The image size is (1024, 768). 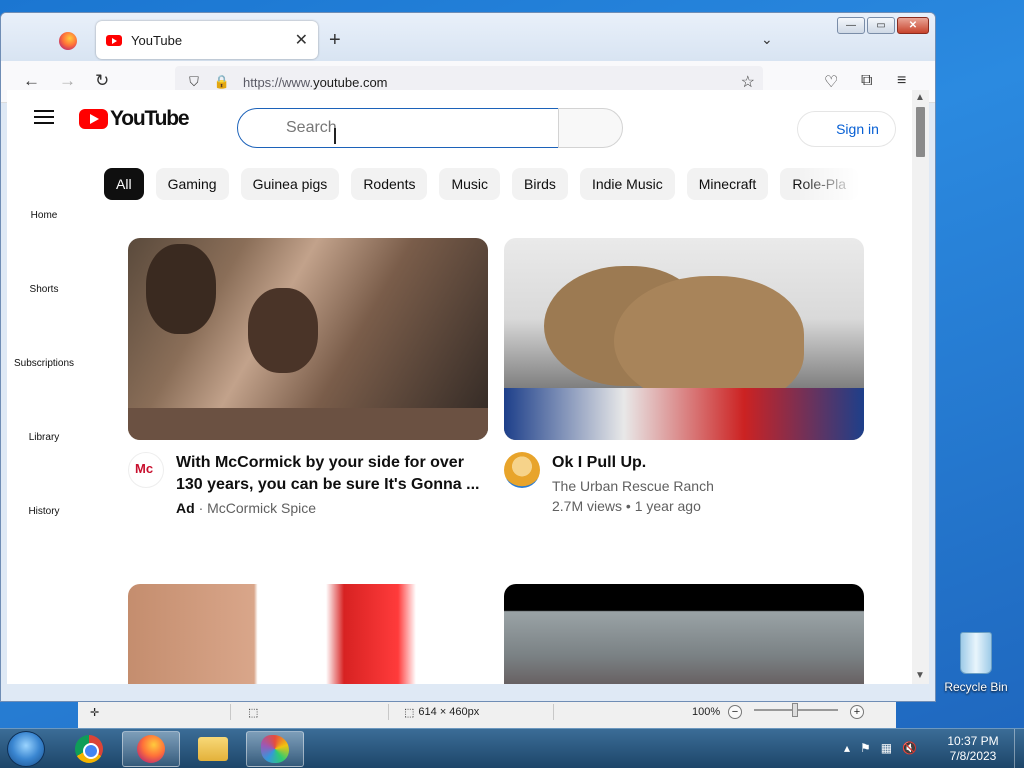 I want to click on sidebar-item-library: Library, so click(x=44, y=437).